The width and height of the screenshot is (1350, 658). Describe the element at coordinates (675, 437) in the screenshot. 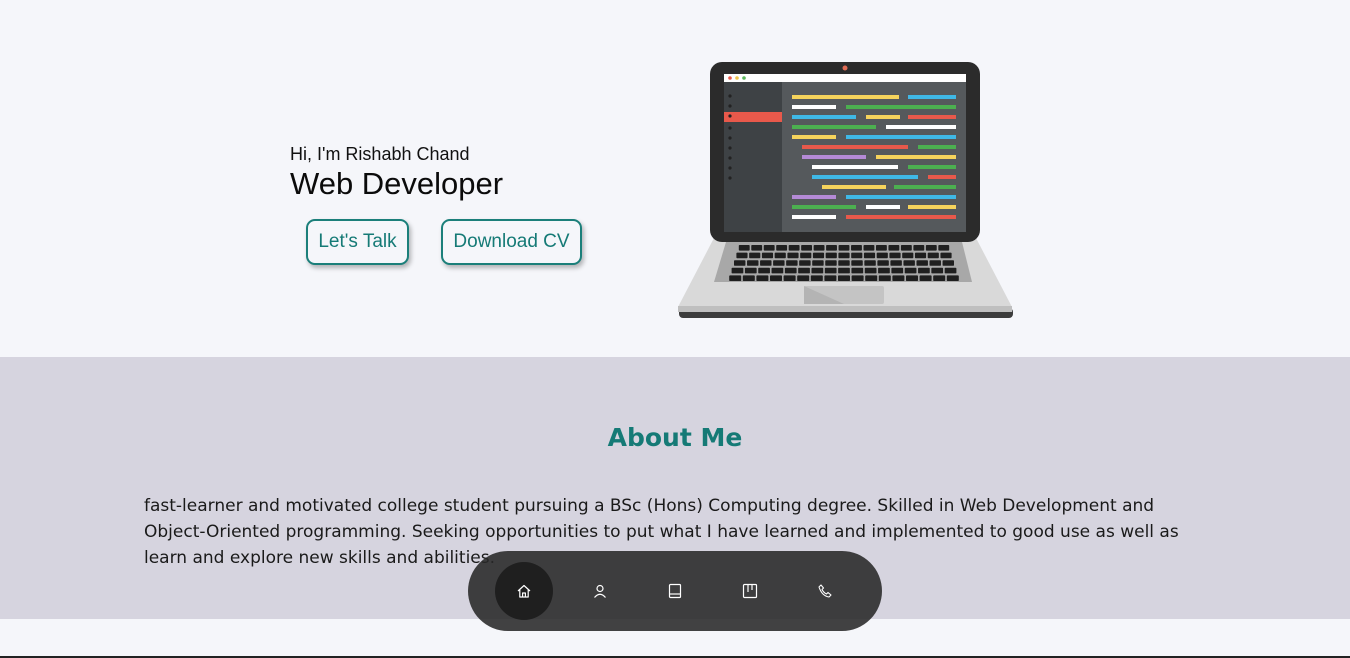

I see `about-title: About Me` at that location.